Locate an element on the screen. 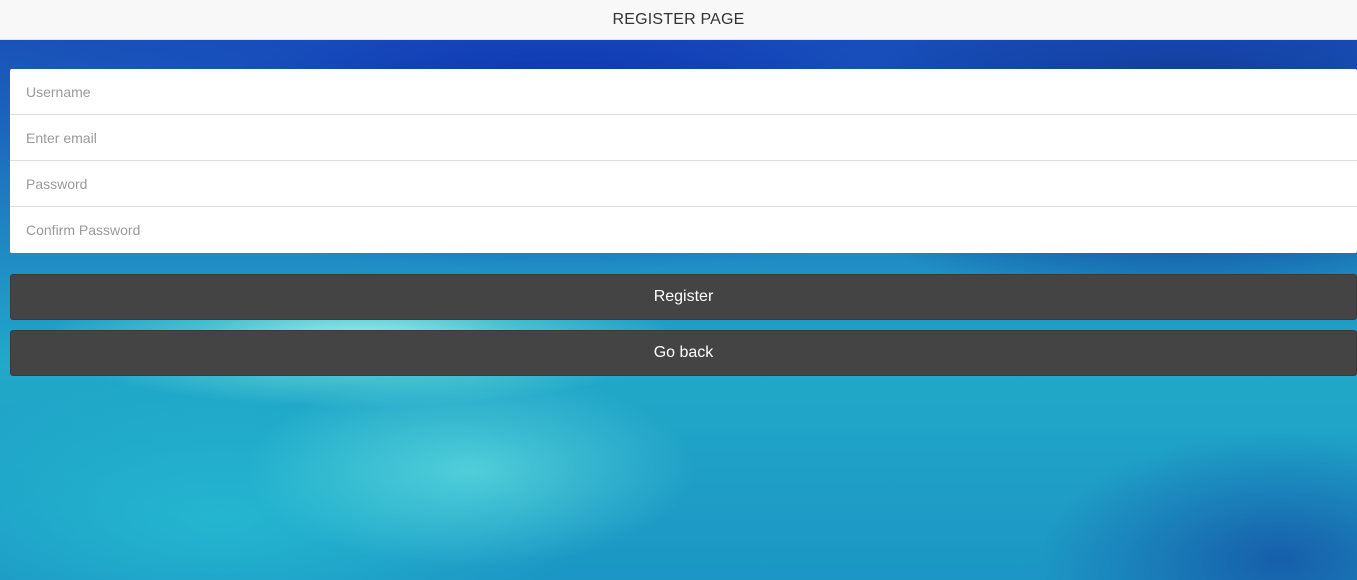 The width and height of the screenshot is (1357, 580). password-input is located at coordinates (683, 183).